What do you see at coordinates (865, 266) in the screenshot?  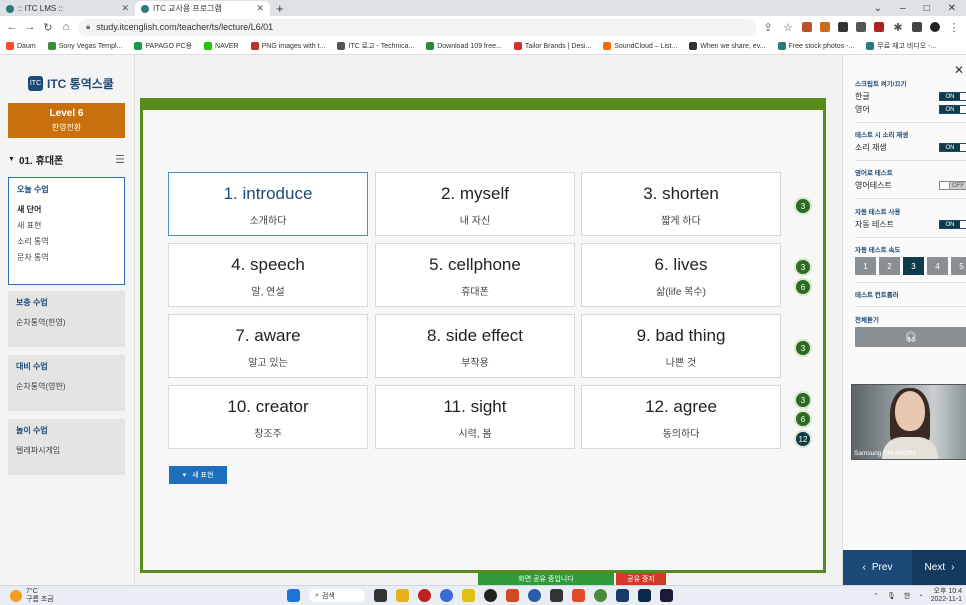 I see `speed-option: 1` at bounding box center [865, 266].